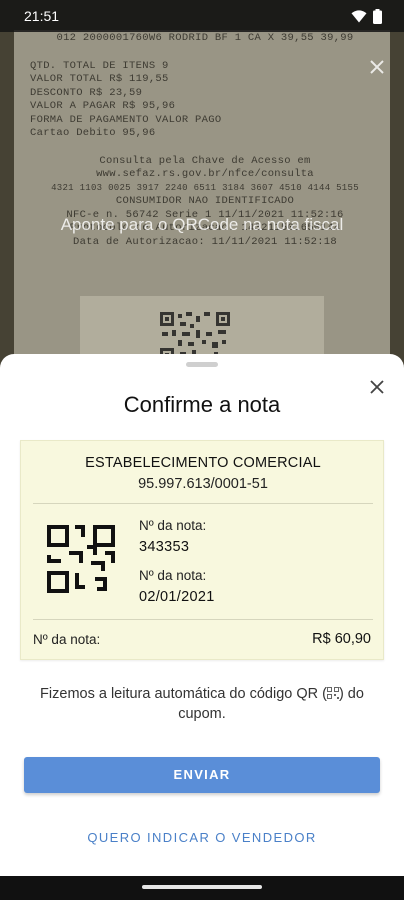 This screenshot has height=900, width=404. What do you see at coordinates (202, 404) in the screenshot?
I see `sheet-title: Confirme a nota` at bounding box center [202, 404].